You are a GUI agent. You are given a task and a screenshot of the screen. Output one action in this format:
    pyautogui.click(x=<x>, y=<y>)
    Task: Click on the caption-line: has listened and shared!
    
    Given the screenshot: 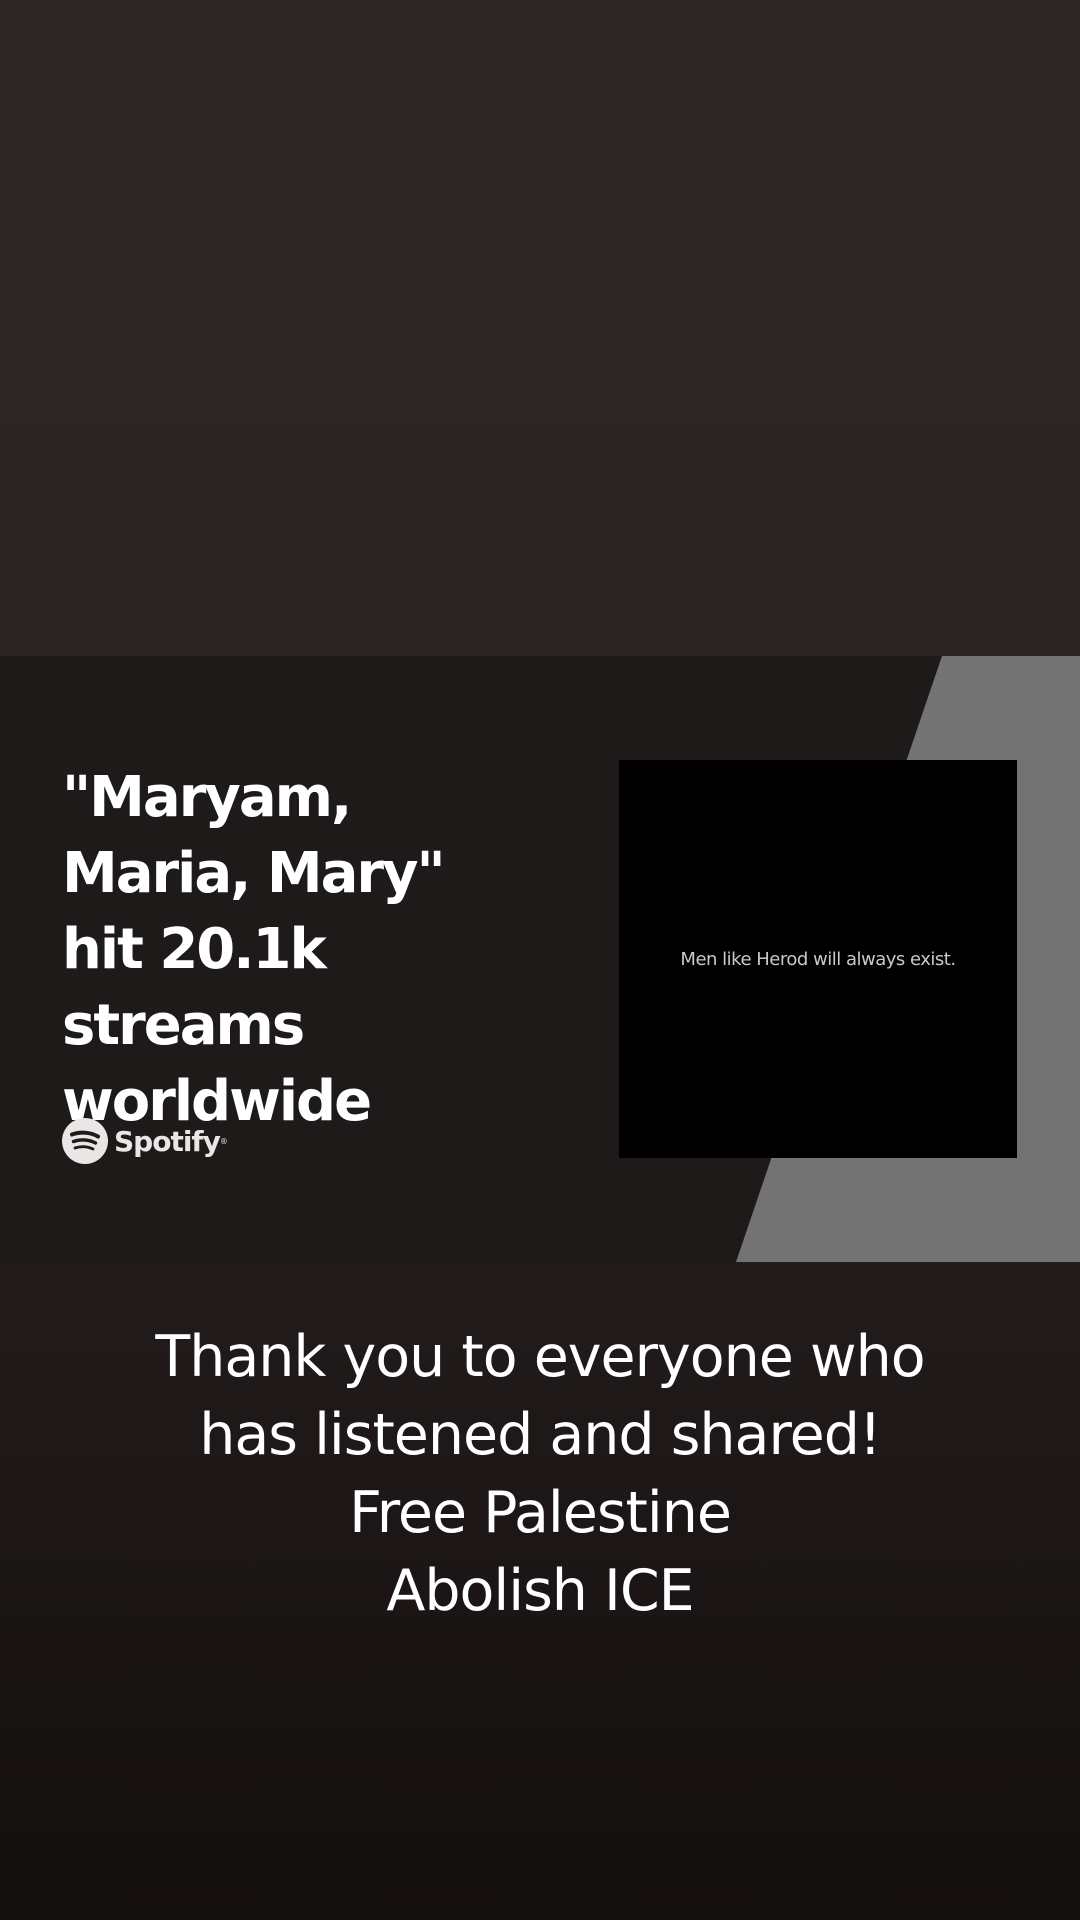 What is the action you would take?
    pyautogui.click(x=540, y=1435)
    